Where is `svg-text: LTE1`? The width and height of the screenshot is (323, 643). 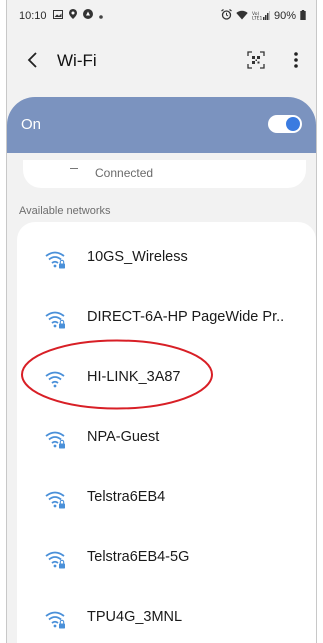
svg-text: LTE1 is located at coordinates (257, 17).